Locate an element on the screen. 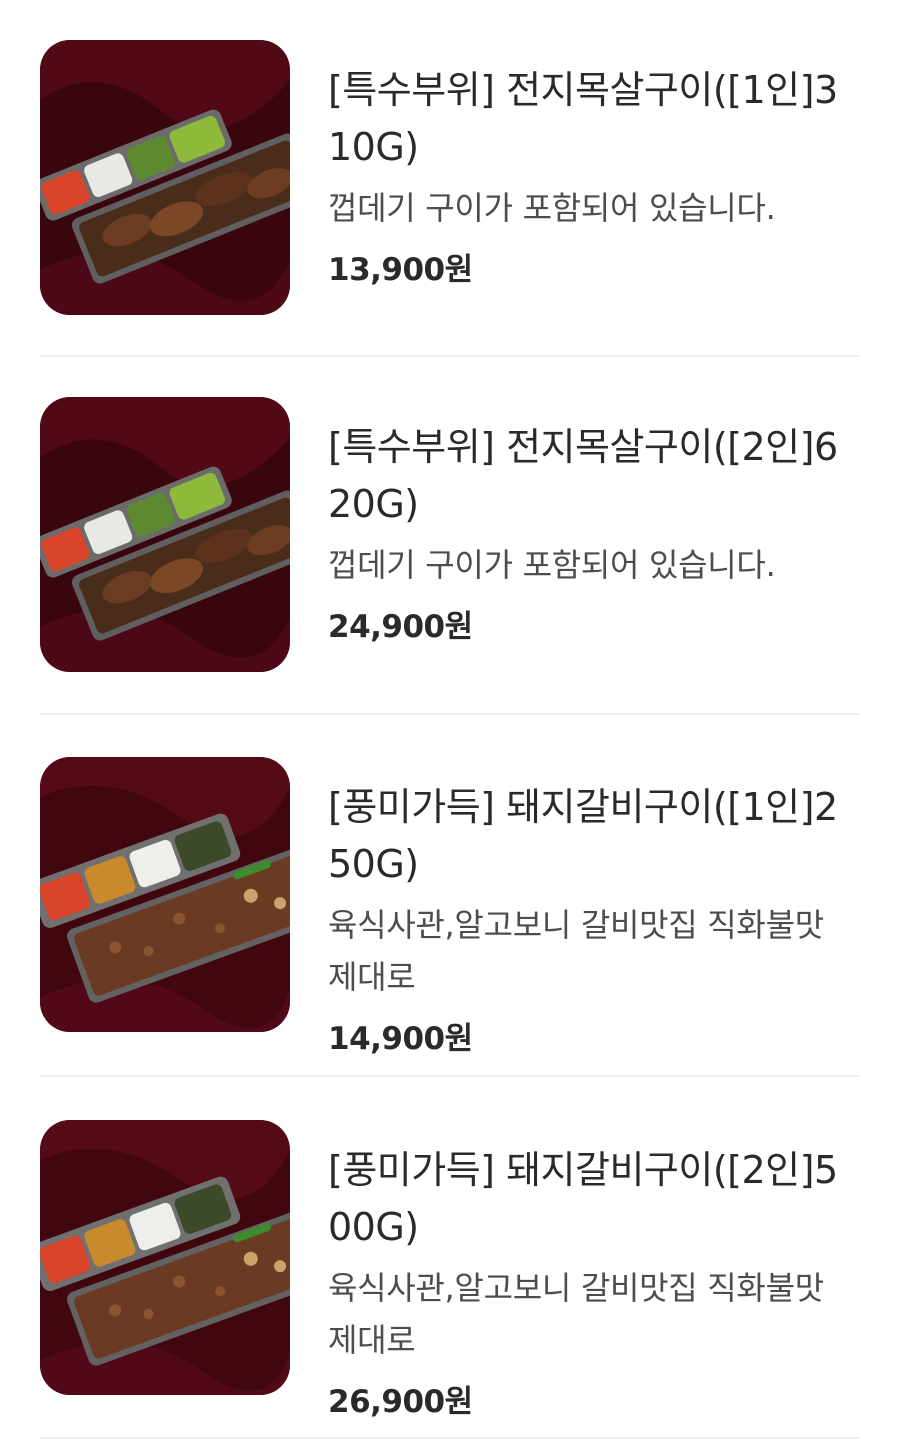  menu-item-price: 26,900원 is located at coordinates (400, 1402).